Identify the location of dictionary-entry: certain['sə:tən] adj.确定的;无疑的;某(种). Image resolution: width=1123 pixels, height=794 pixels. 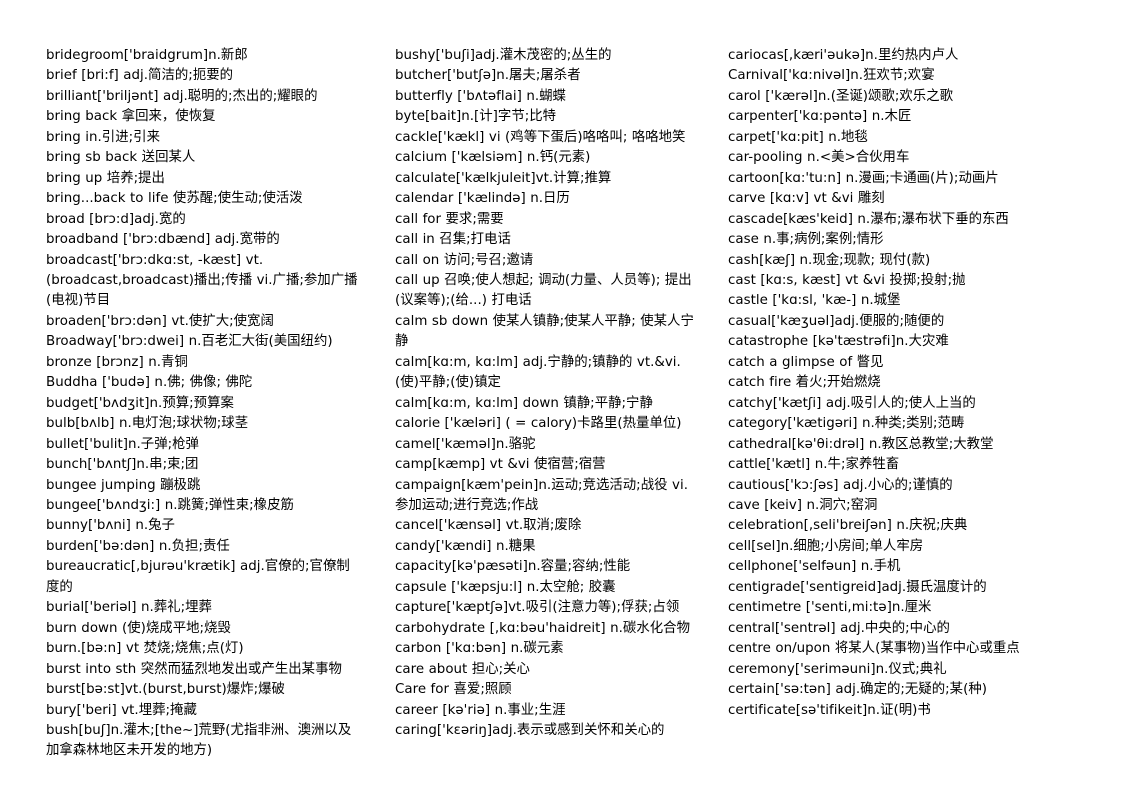
(857, 690).